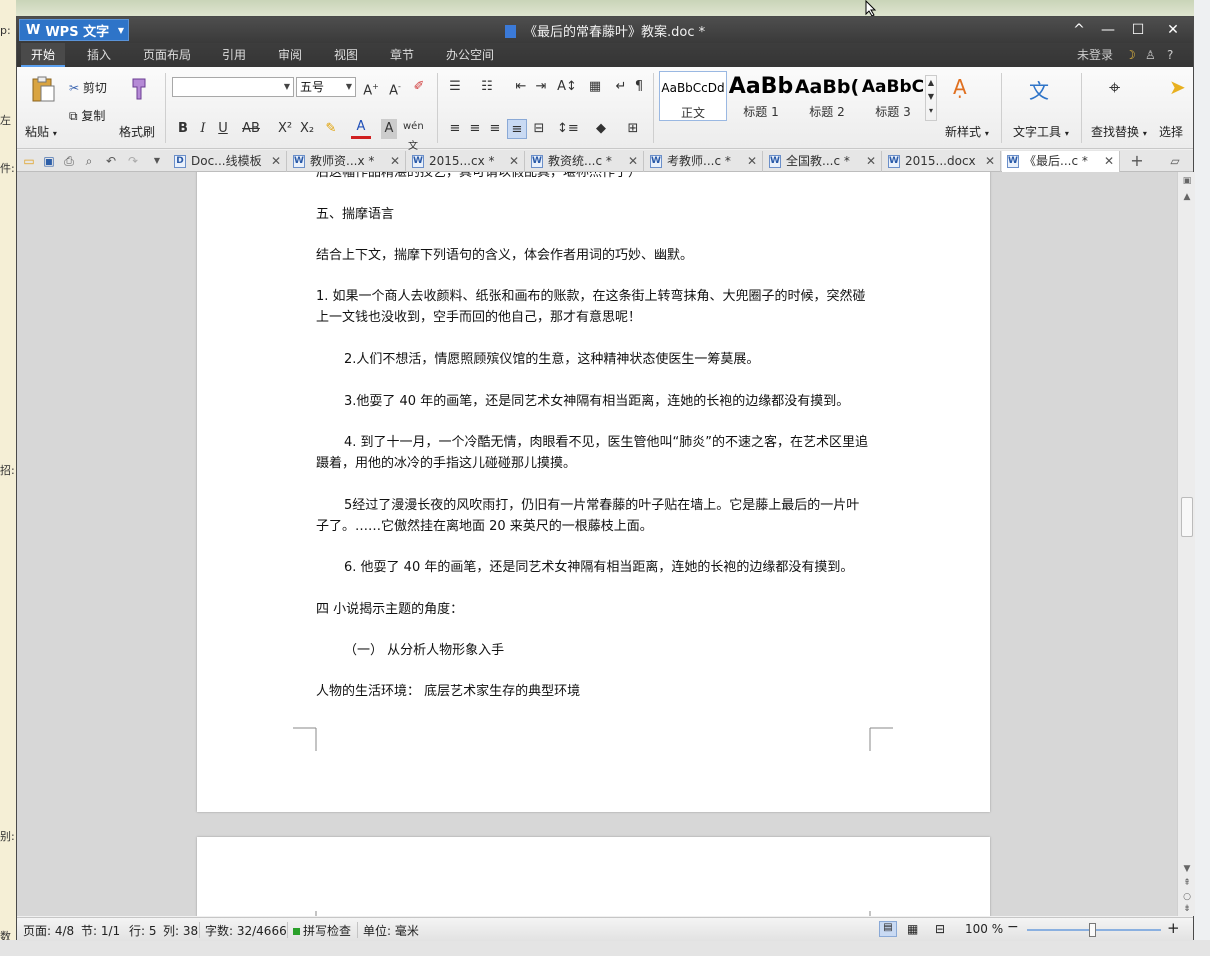 The image size is (1210, 956). What do you see at coordinates (133, 161) in the screenshot?
I see `redo-icon: ↷` at bounding box center [133, 161].